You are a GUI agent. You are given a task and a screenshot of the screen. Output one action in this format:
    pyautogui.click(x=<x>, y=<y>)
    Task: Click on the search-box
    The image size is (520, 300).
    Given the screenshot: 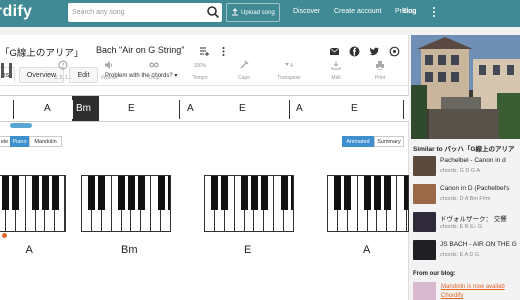 What is the action you would take?
    pyautogui.click(x=145, y=12)
    